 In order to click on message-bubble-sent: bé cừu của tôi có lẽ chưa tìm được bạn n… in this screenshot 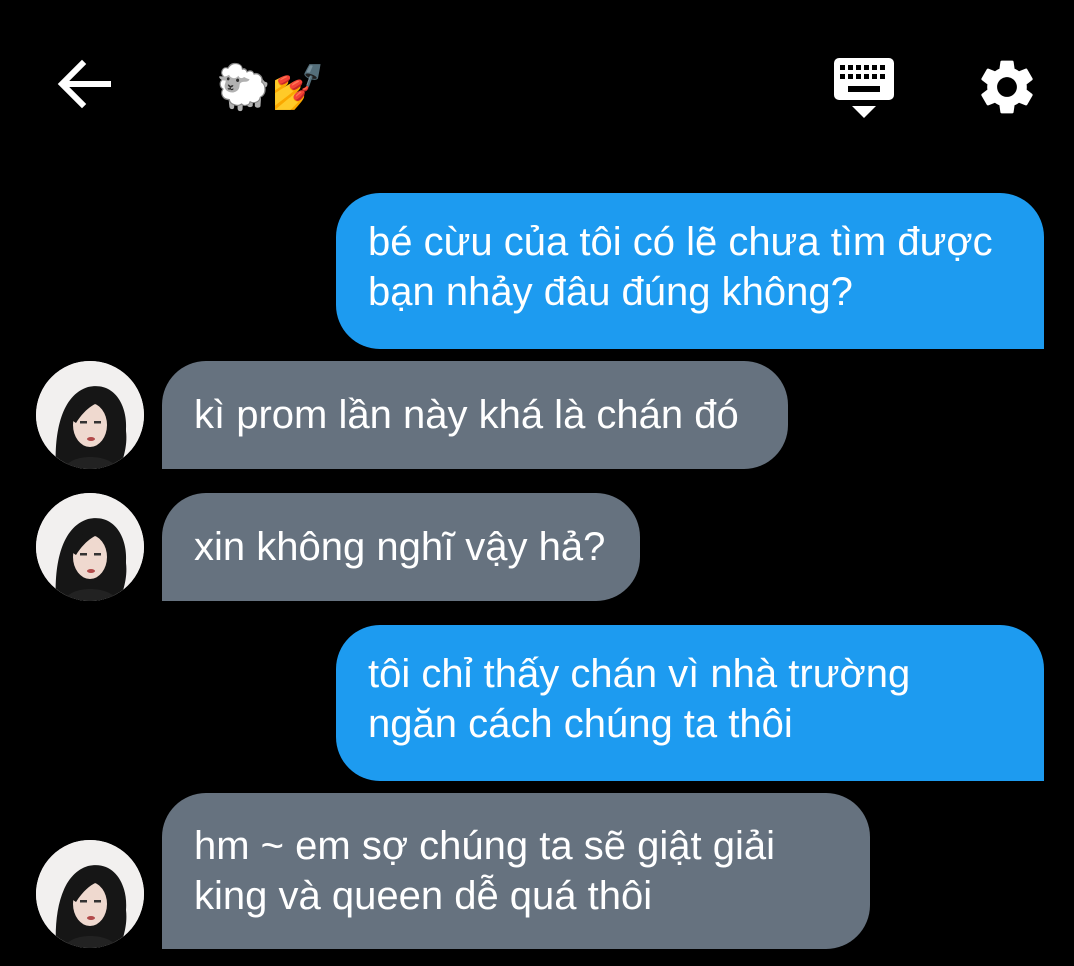, I will do `click(690, 271)`.